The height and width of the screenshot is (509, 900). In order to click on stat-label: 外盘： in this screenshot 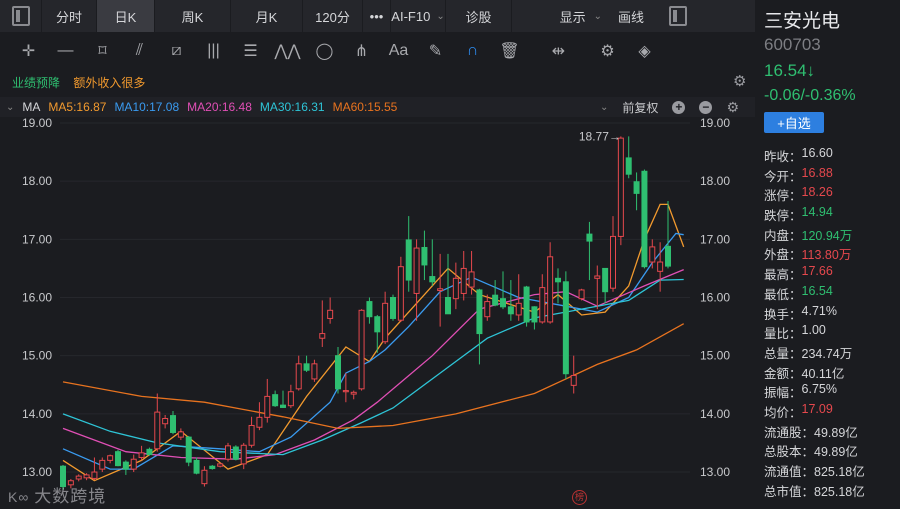, I will do `click(783, 255)`.